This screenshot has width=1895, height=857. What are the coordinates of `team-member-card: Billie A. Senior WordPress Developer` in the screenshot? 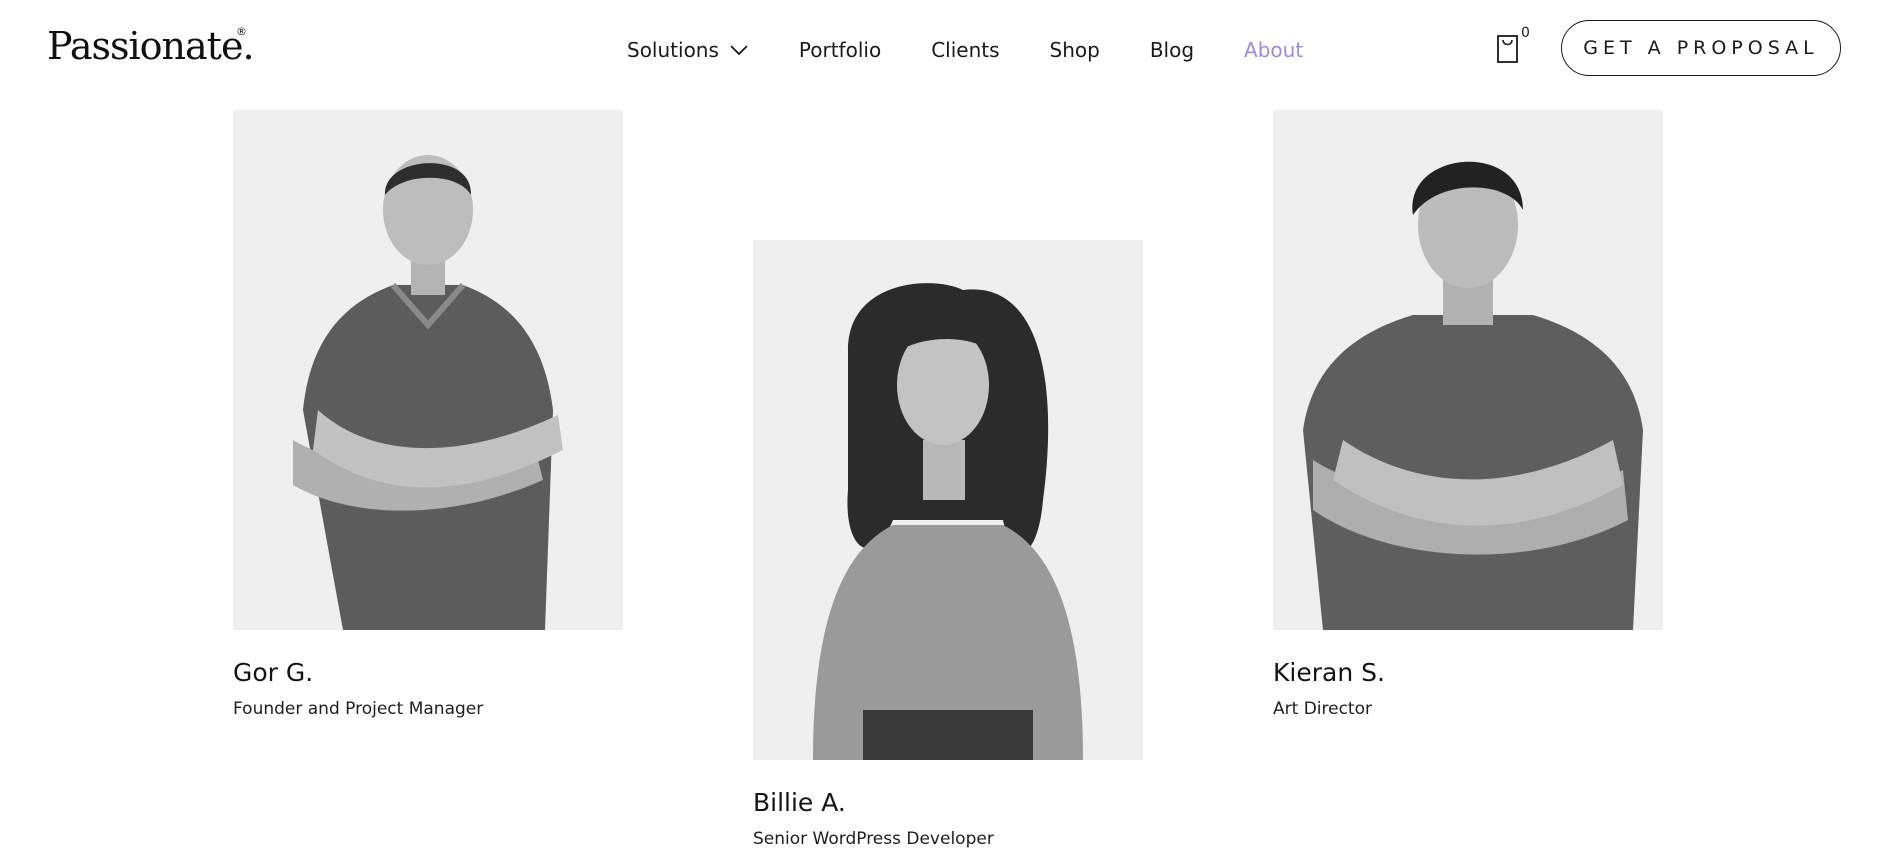 It's located at (948, 546).